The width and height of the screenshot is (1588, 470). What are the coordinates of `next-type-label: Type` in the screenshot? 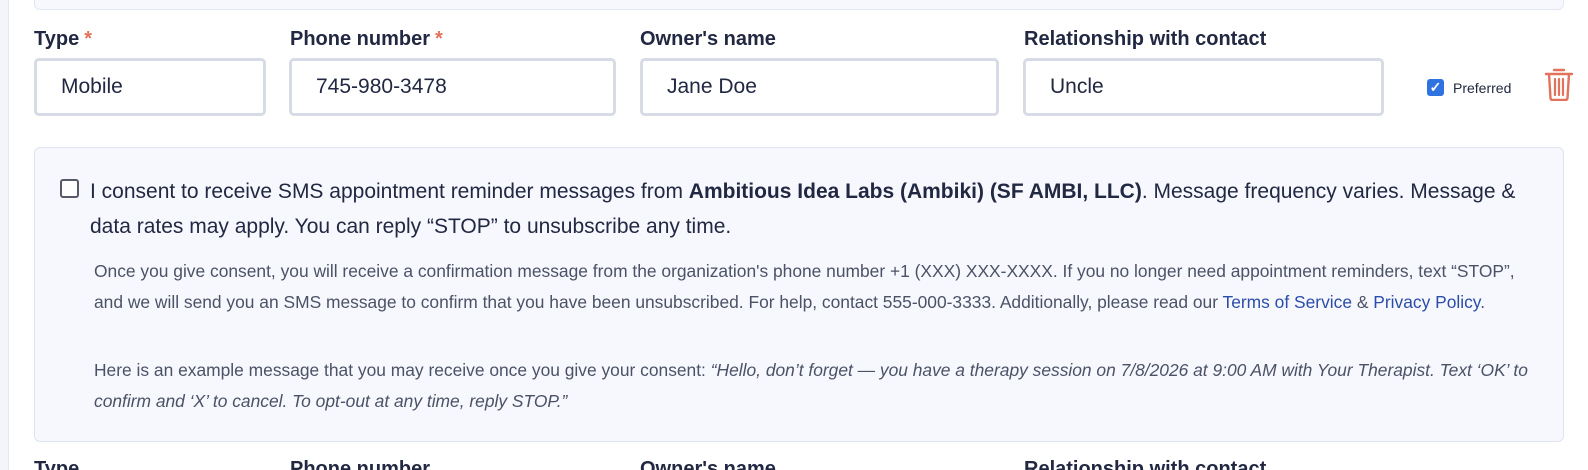 It's located at (57, 464).